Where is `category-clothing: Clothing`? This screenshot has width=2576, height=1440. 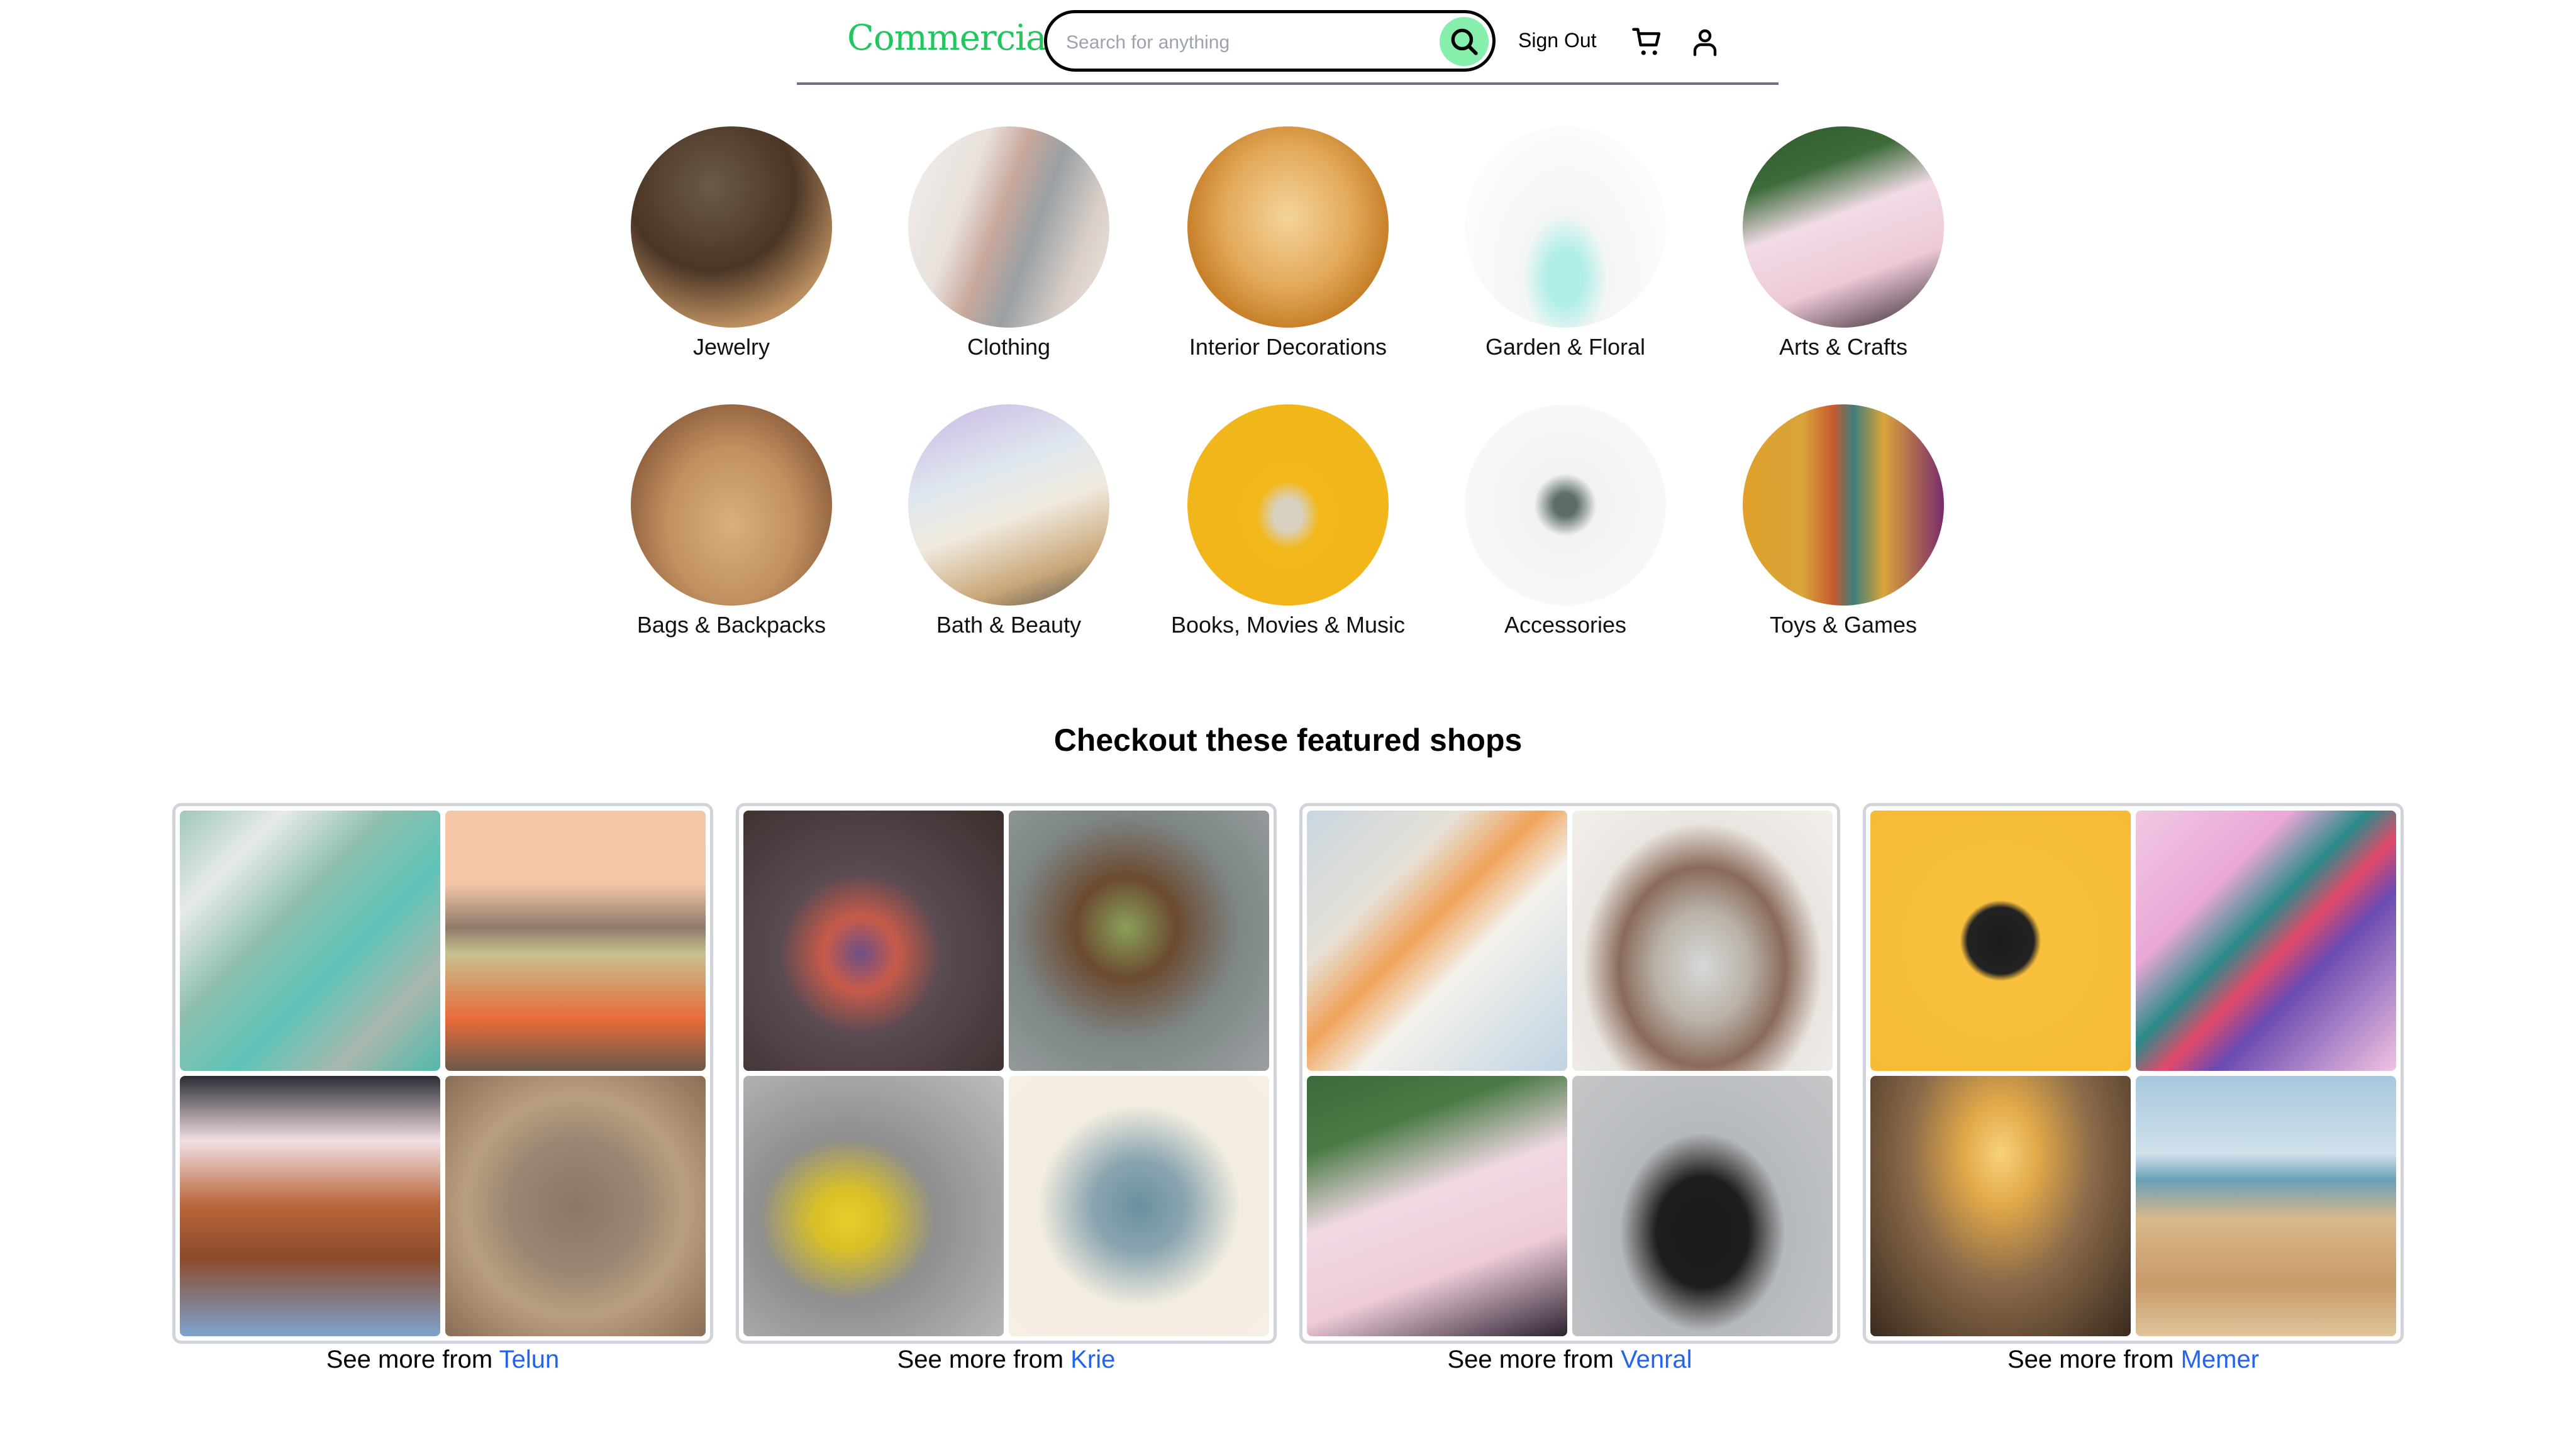
category-clothing: Clothing is located at coordinates (1009, 243).